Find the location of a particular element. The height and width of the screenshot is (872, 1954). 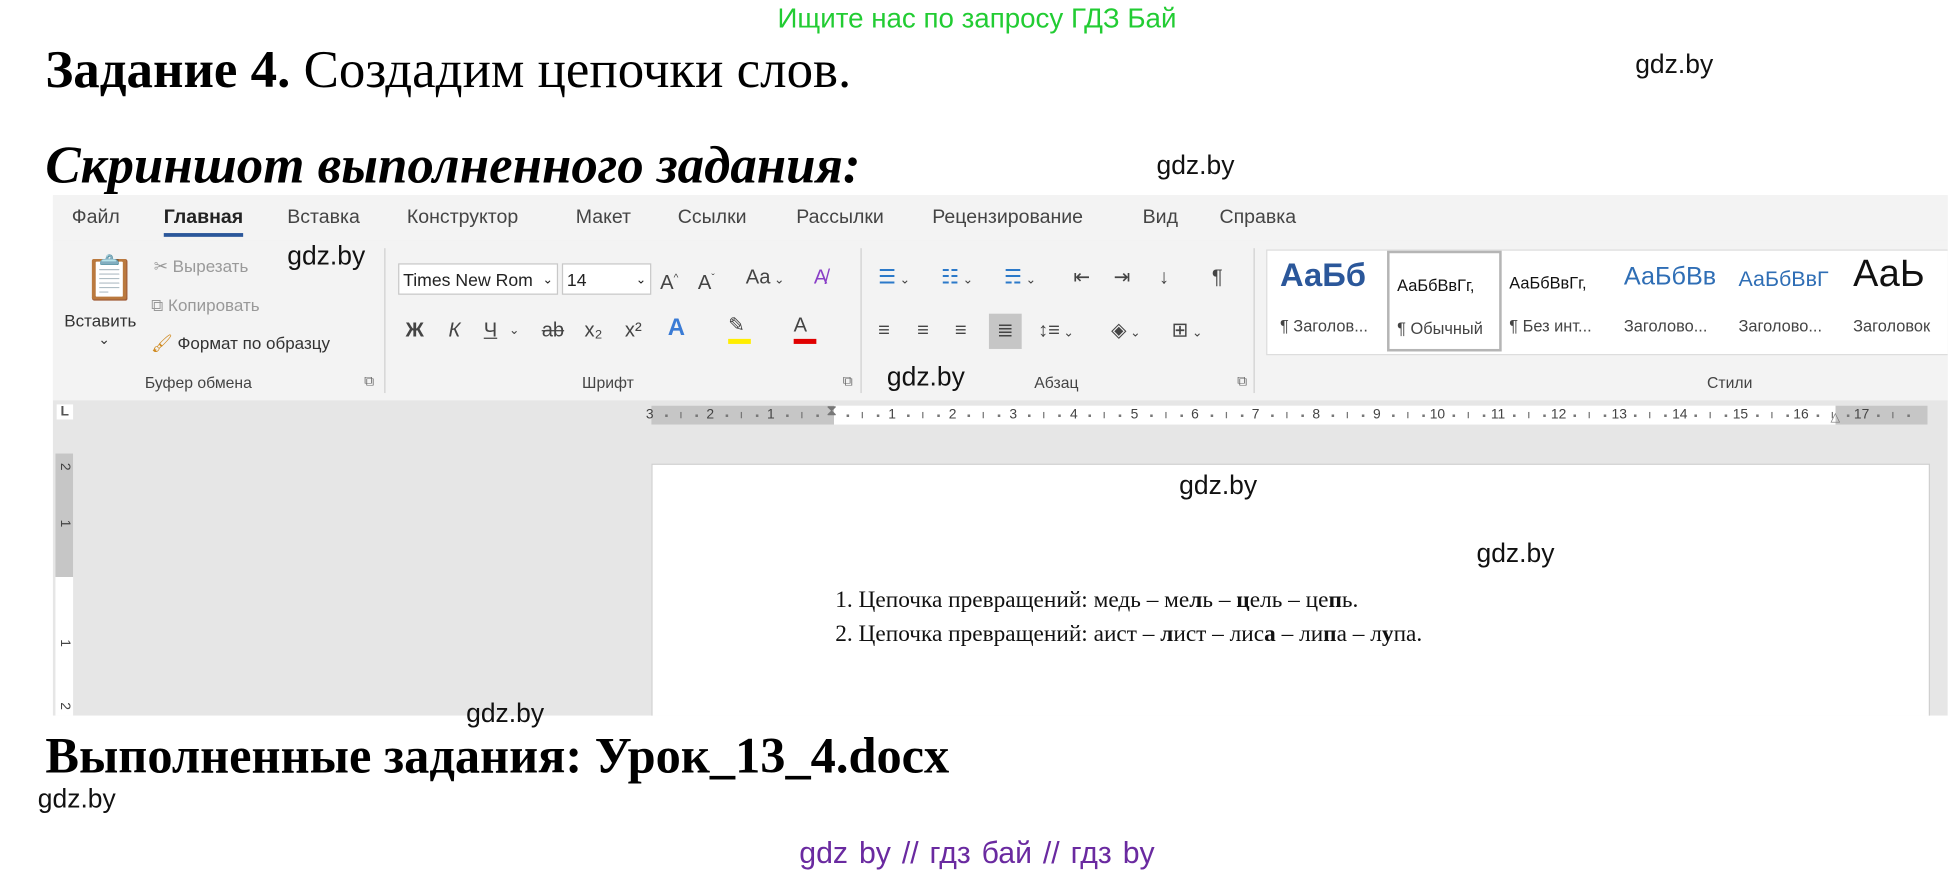

copy-button: ⧉ Копировать is located at coordinates (205, 306).